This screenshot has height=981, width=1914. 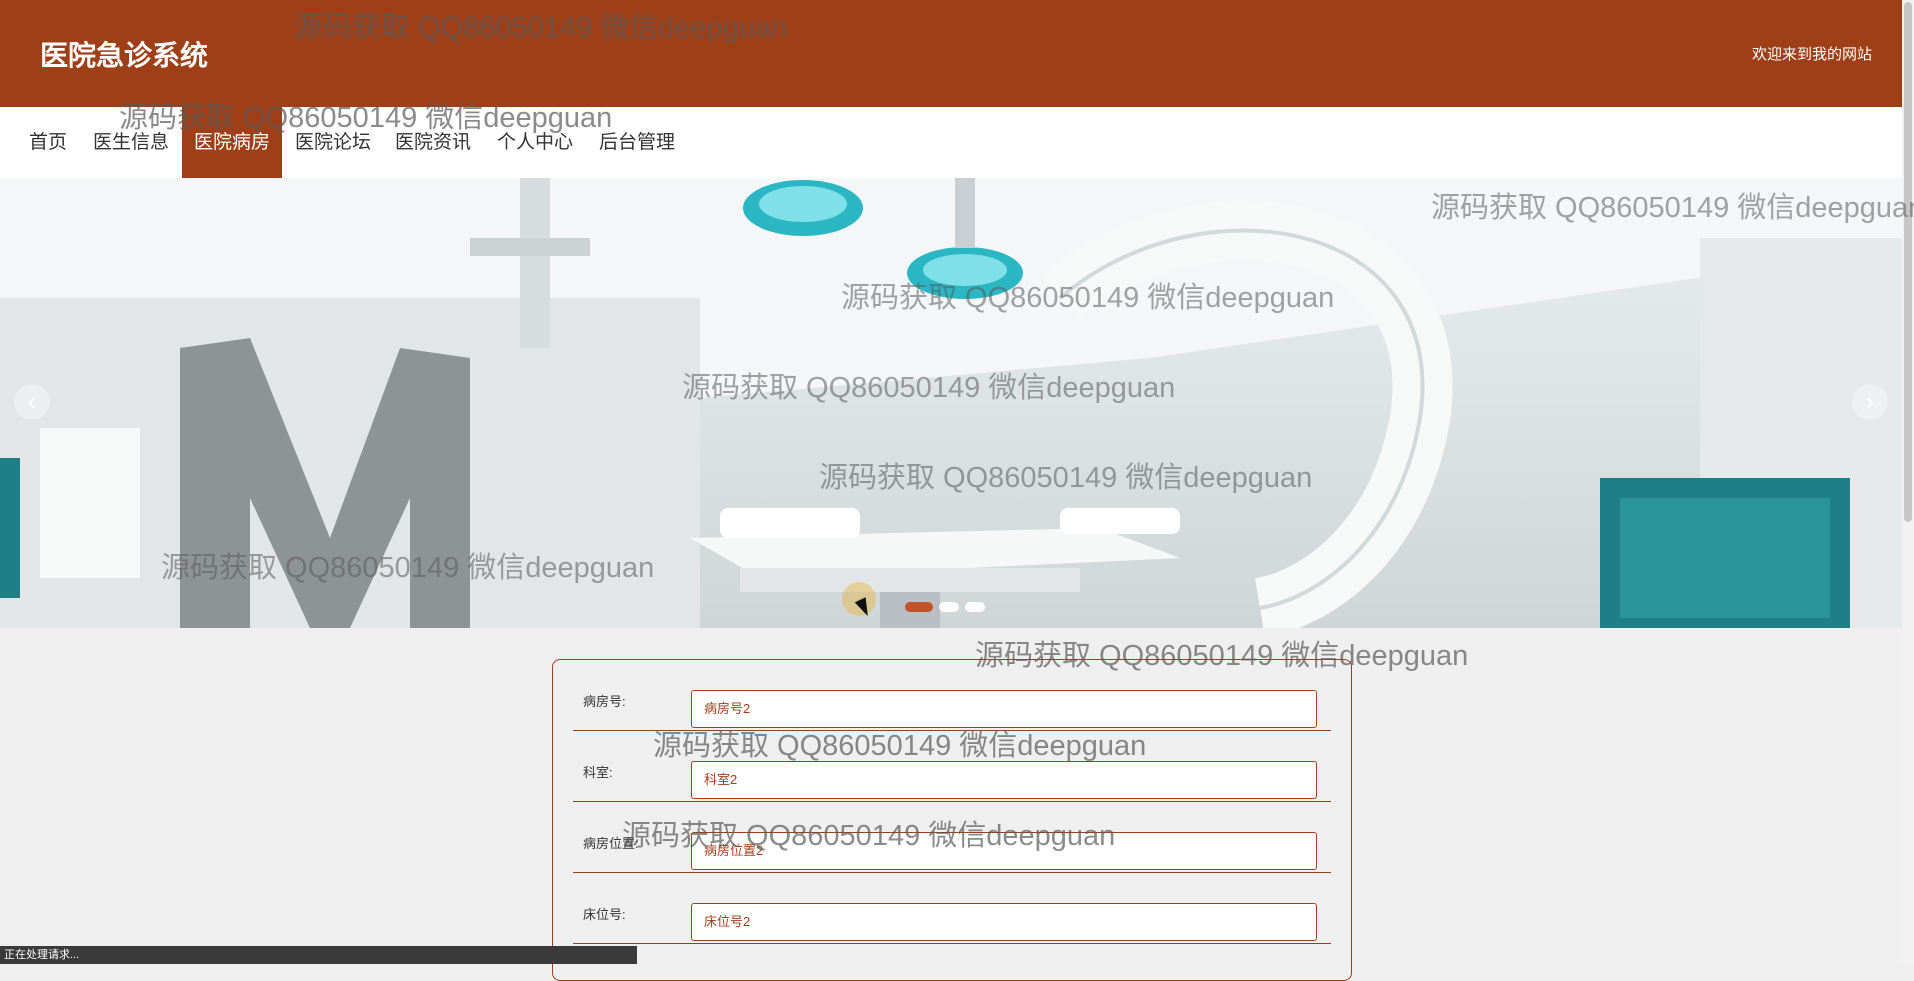 I want to click on bed-number-label: 床位号:, so click(x=604, y=914).